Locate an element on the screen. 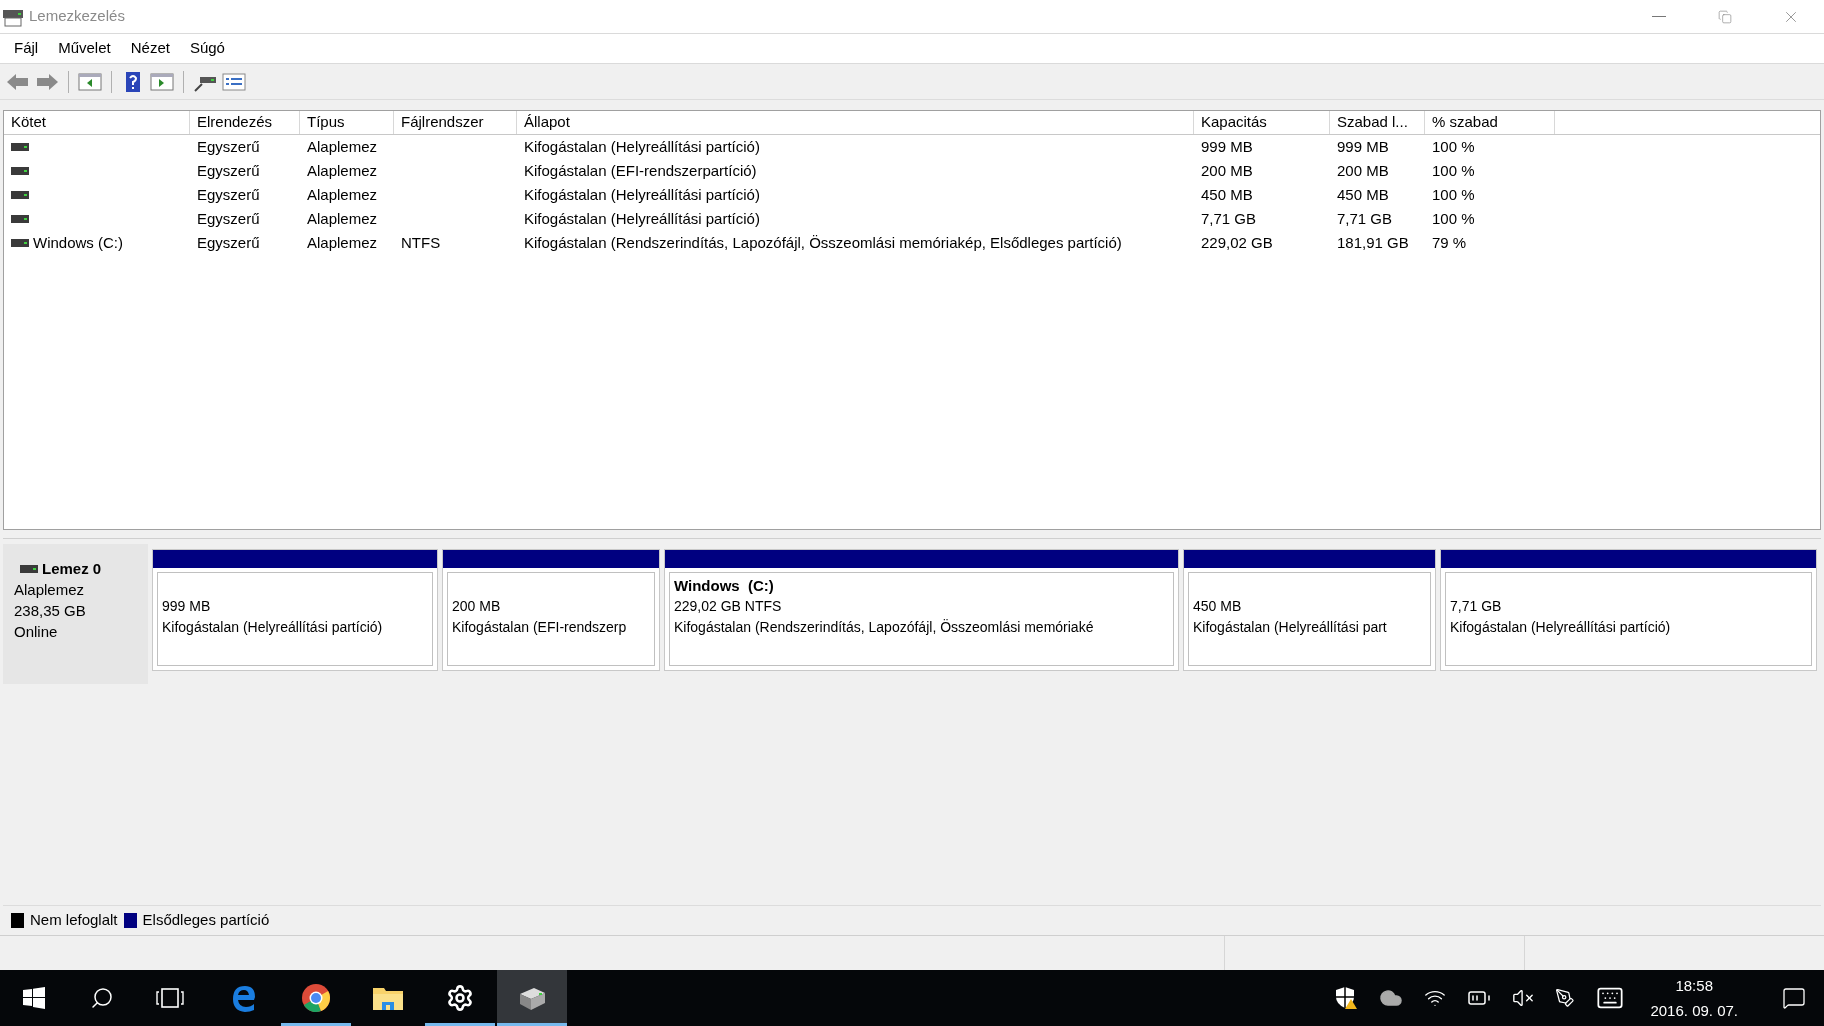 This screenshot has height=1026, width=1824. checklist-icon is located at coordinates (234, 81).